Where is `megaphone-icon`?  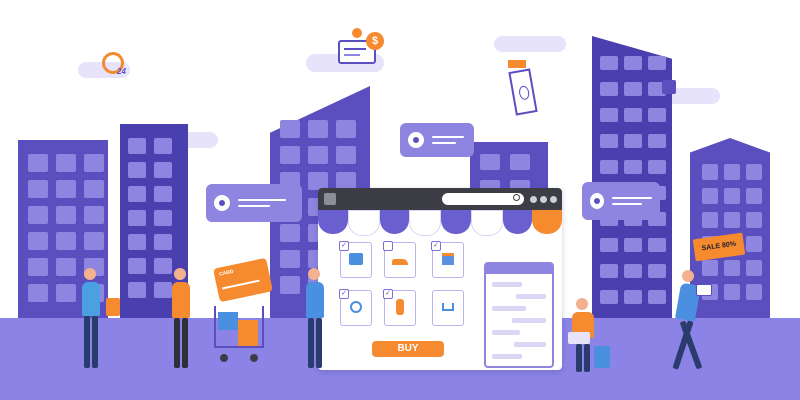 megaphone-icon is located at coordinates (704, 290).